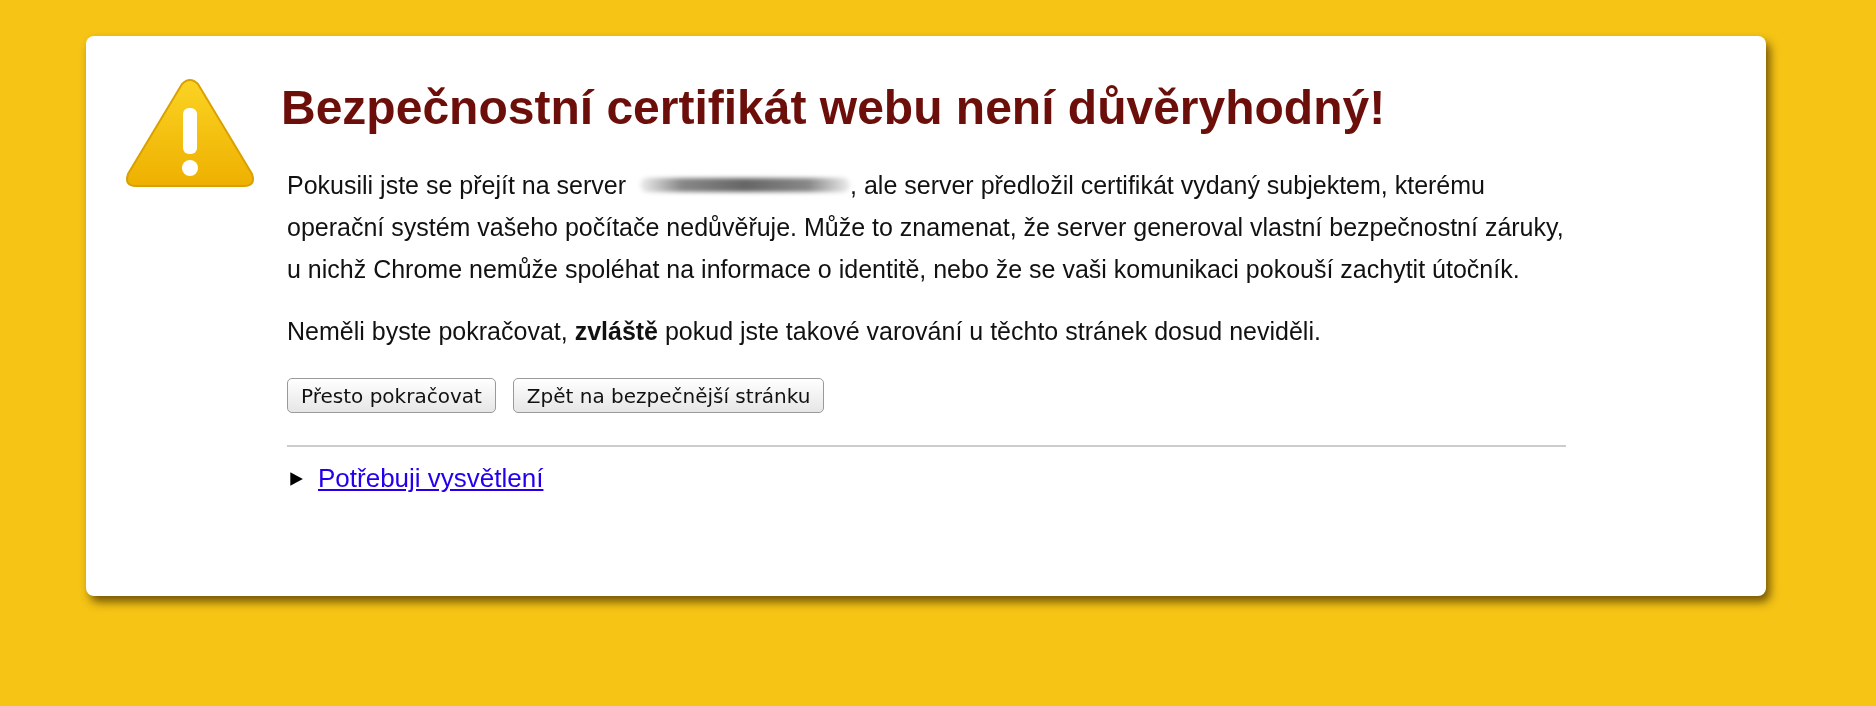 The height and width of the screenshot is (706, 1876). I want to click on warning-text: Neměli byste pokračovat, zvláště pokud jste takové varování u těchto stránek dosud neviděli., so click(804, 331).